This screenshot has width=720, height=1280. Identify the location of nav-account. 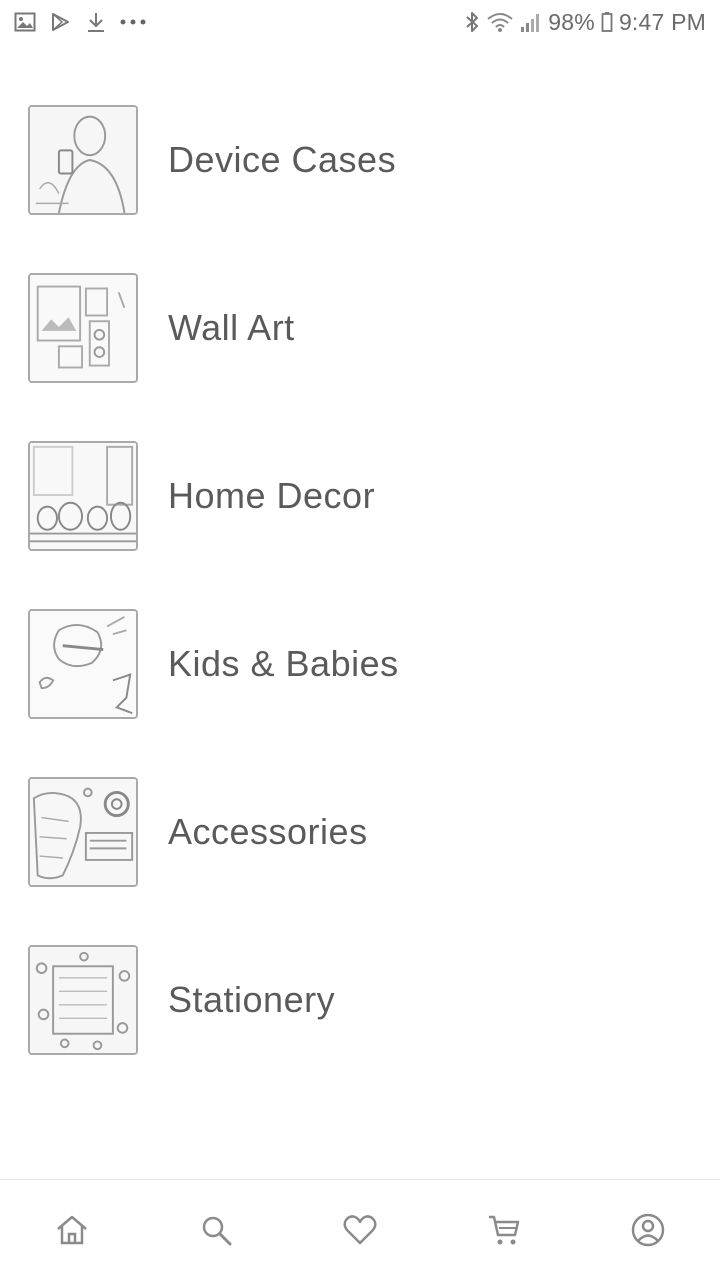
(648, 1230).